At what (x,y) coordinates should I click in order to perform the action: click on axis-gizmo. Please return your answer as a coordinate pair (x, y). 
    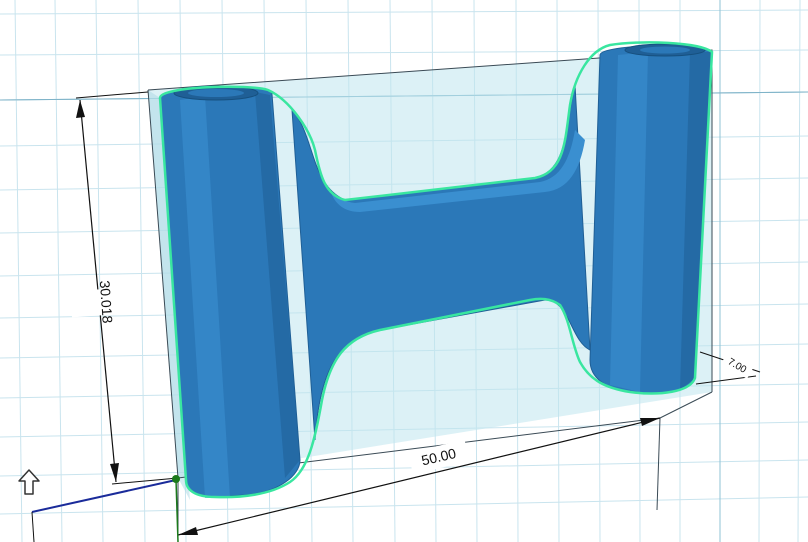
    Looking at the image, I should click on (105, 508).